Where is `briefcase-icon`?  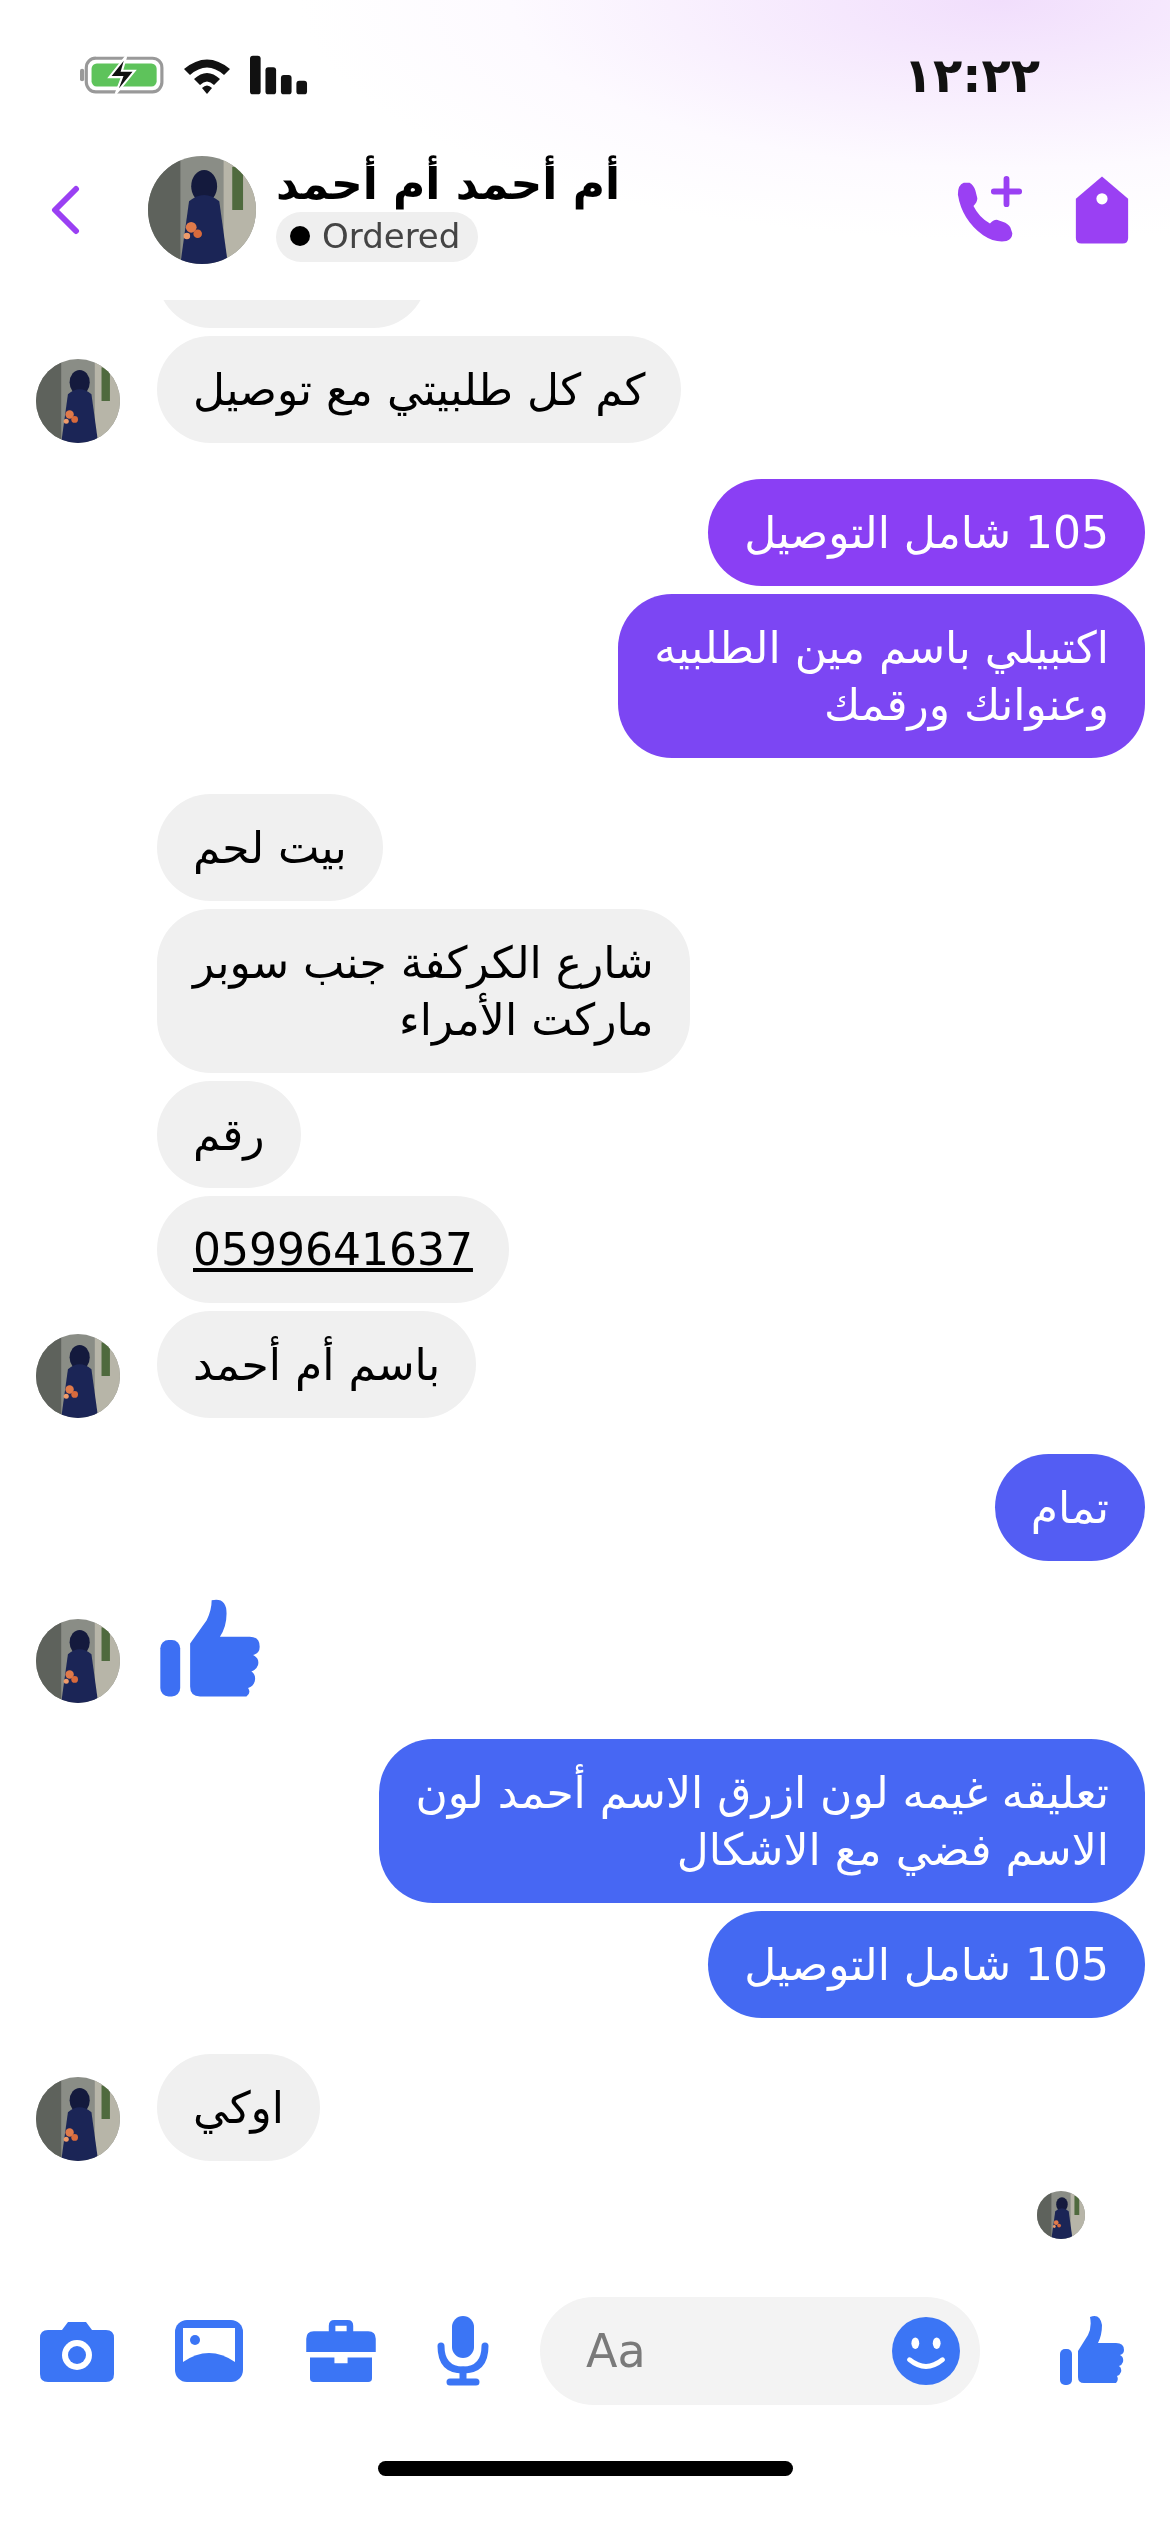
briefcase-icon is located at coordinates (341, 2351).